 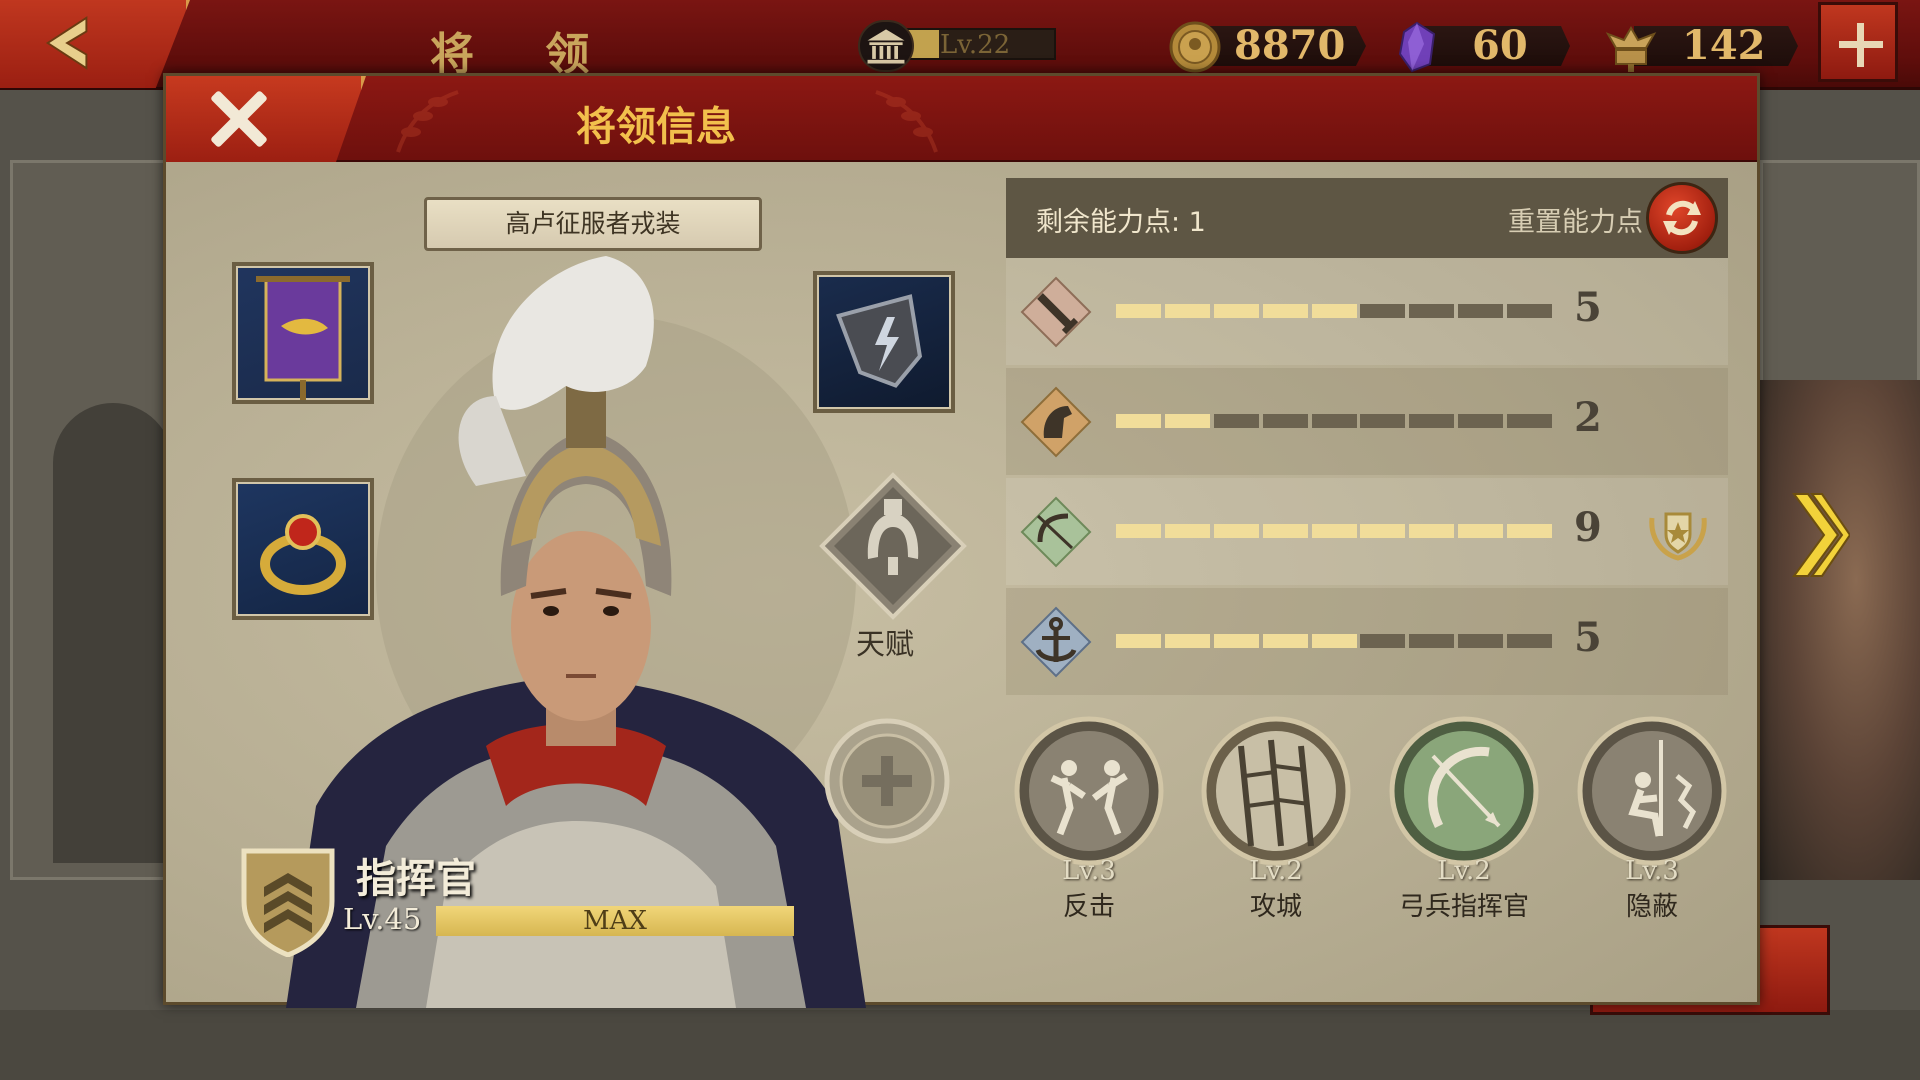 I want to click on stat-row-navy: 5, so click(x=1367, y=641).